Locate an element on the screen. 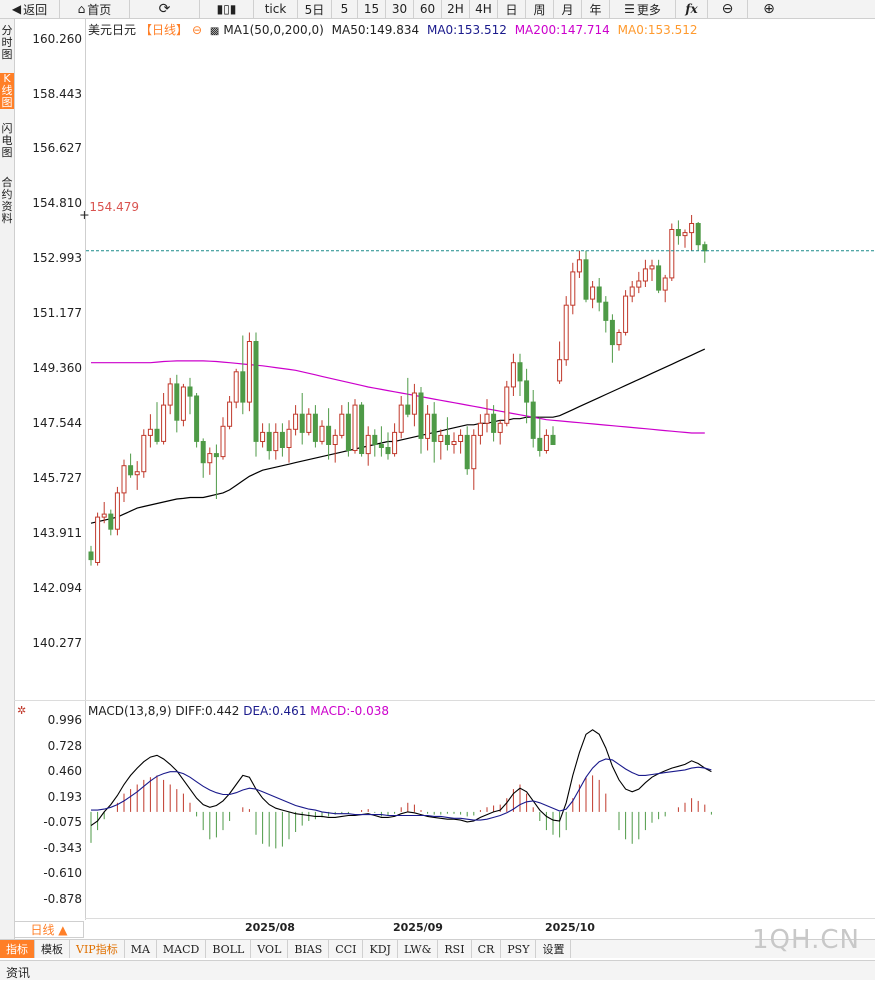  date-label-aug: 2025/08 is located at coordinates (270, 927).